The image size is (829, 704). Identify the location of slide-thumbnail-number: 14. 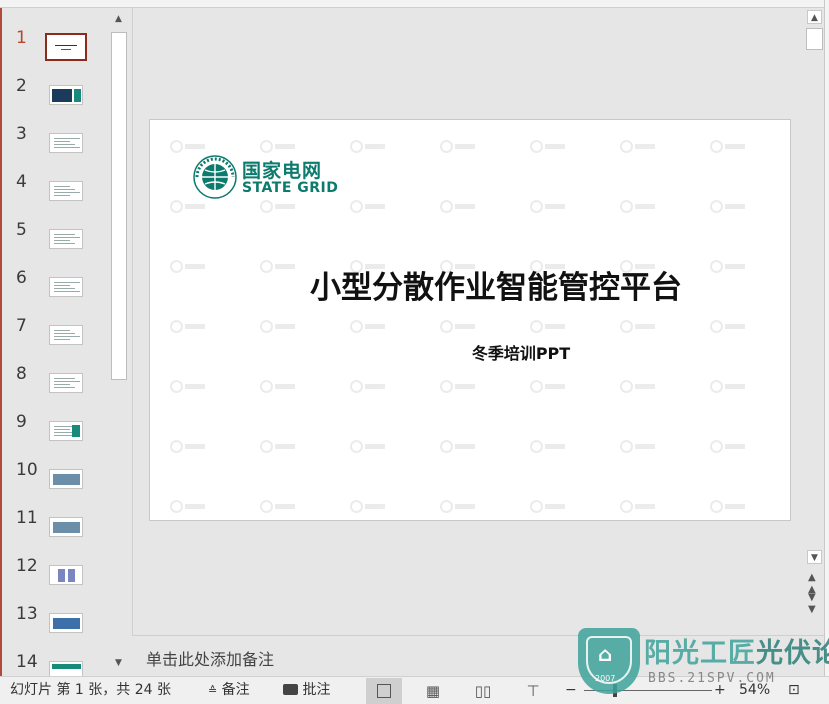
(27, 662).